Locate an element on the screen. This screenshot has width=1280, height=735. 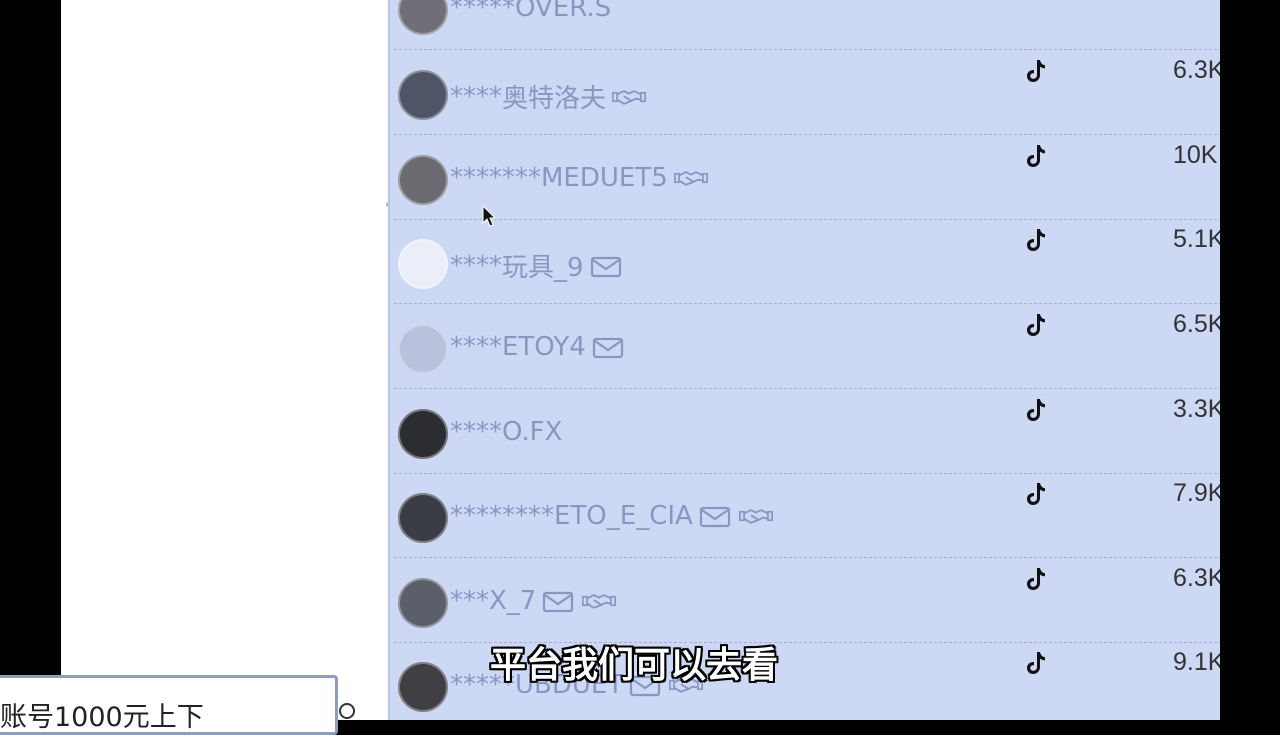
creator-username: *** X_7 is located at coordinates (533, 601).